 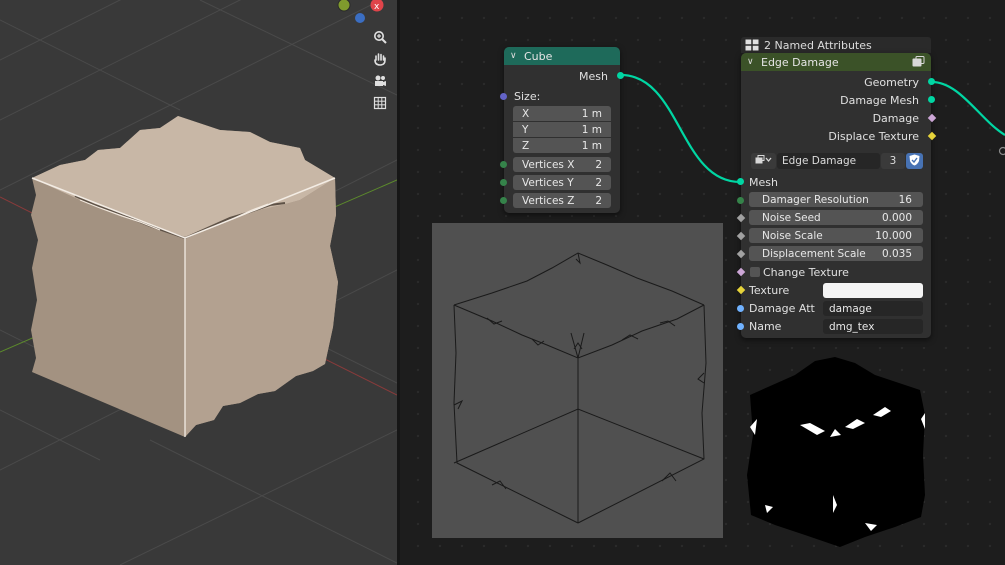 I want to click on zoom-icon, so click(x=380, y=37).